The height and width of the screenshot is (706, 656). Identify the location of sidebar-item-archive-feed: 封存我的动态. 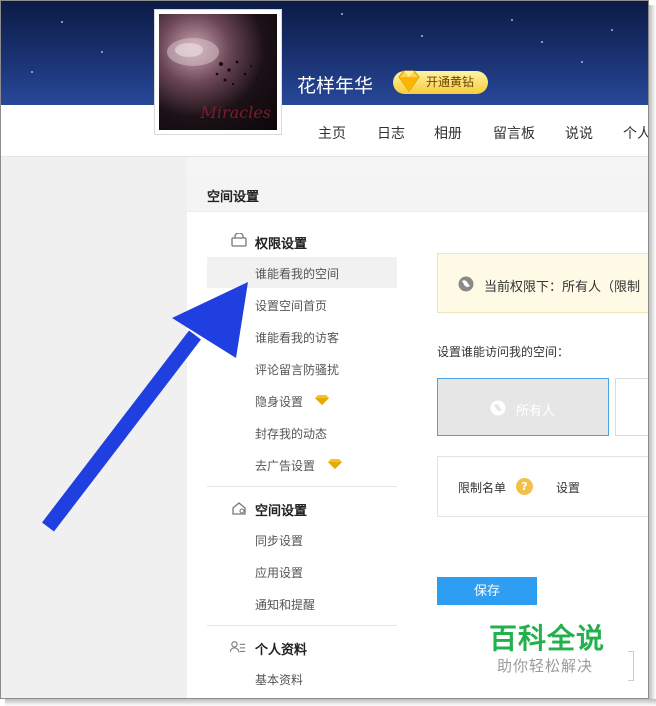
(291, 433).